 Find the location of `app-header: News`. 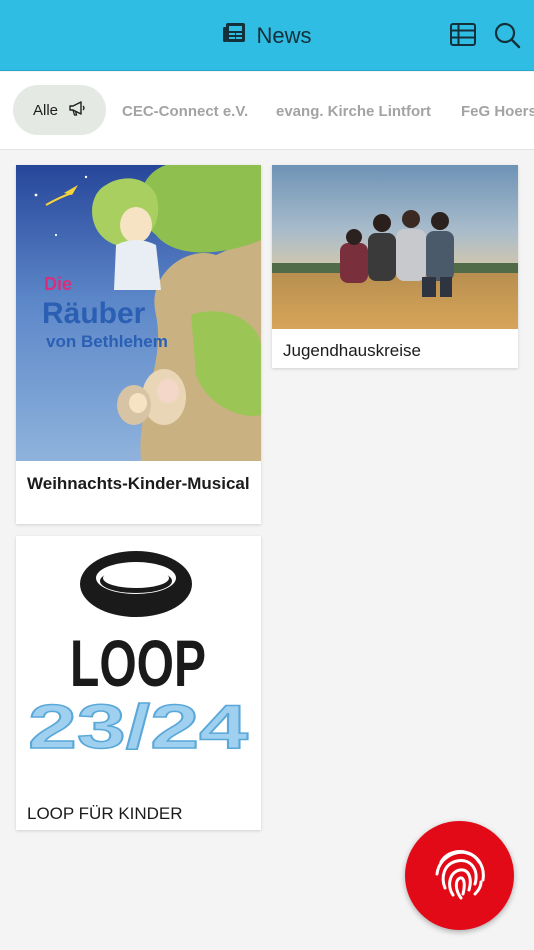

app-header: News is located at coordinates (267, 35).